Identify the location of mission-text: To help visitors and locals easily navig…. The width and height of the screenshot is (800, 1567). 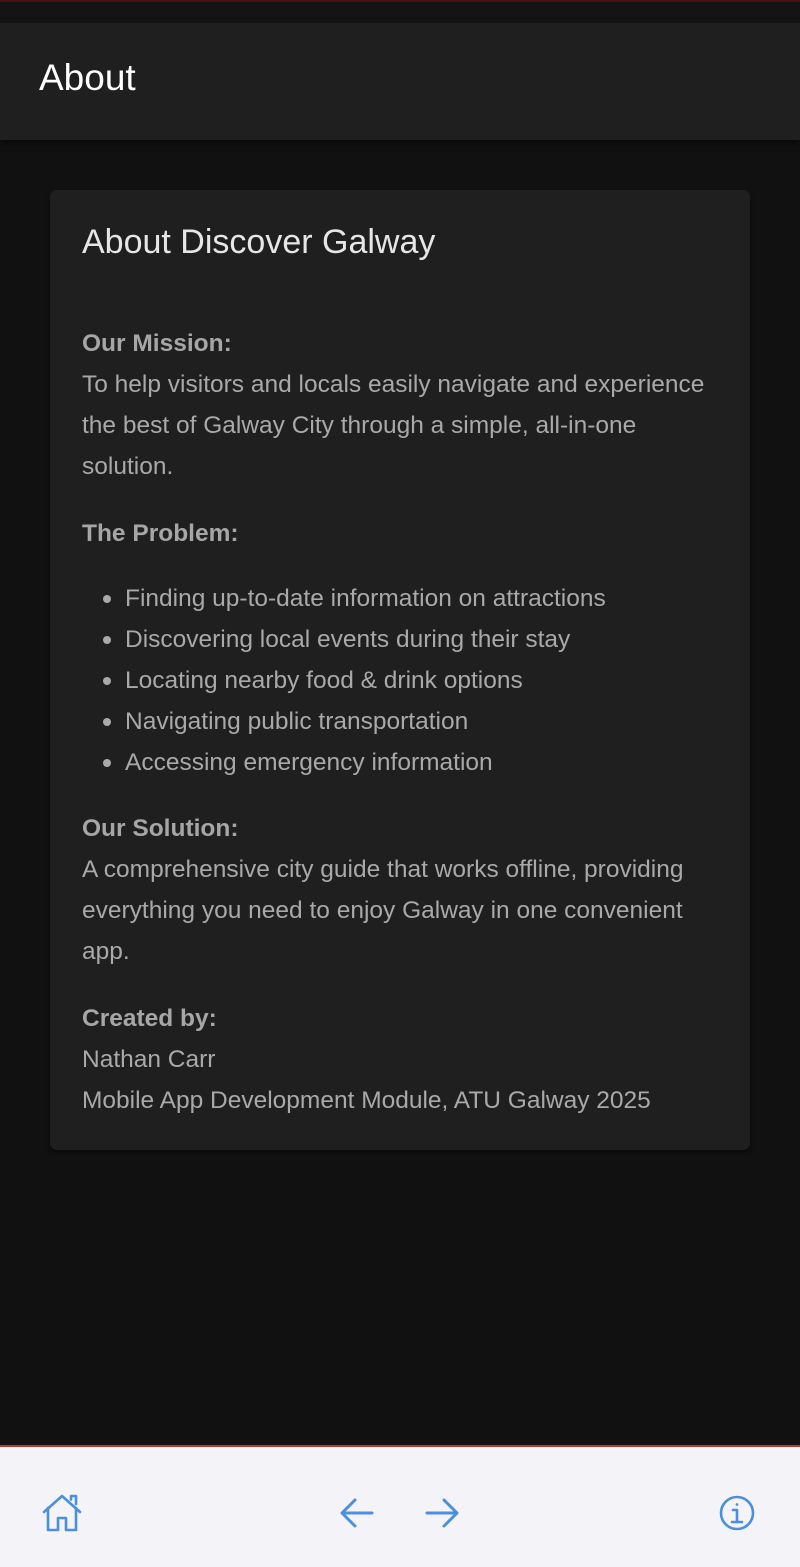
(393, 425).